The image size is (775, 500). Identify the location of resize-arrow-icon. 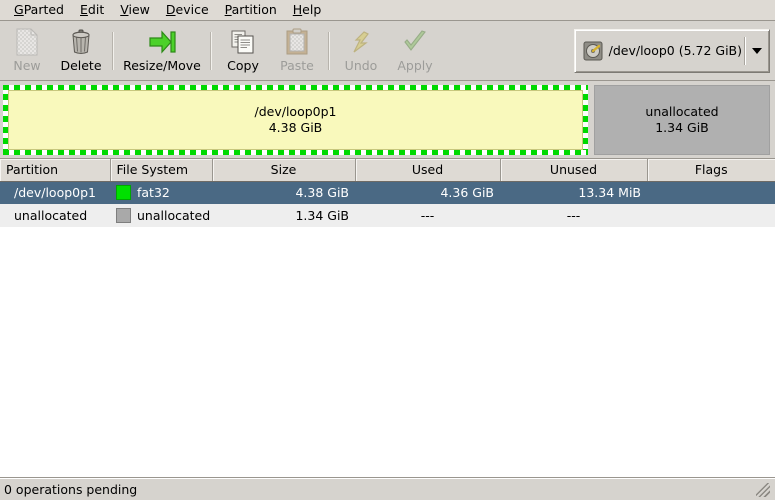
(162, 42).